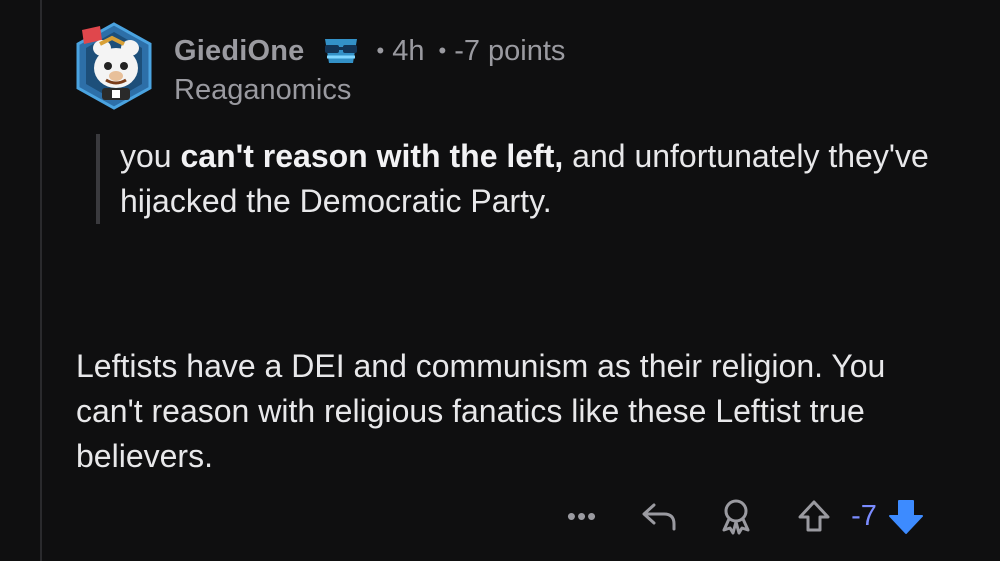  I want to click on more-options-button: •••, so click(582, 516).